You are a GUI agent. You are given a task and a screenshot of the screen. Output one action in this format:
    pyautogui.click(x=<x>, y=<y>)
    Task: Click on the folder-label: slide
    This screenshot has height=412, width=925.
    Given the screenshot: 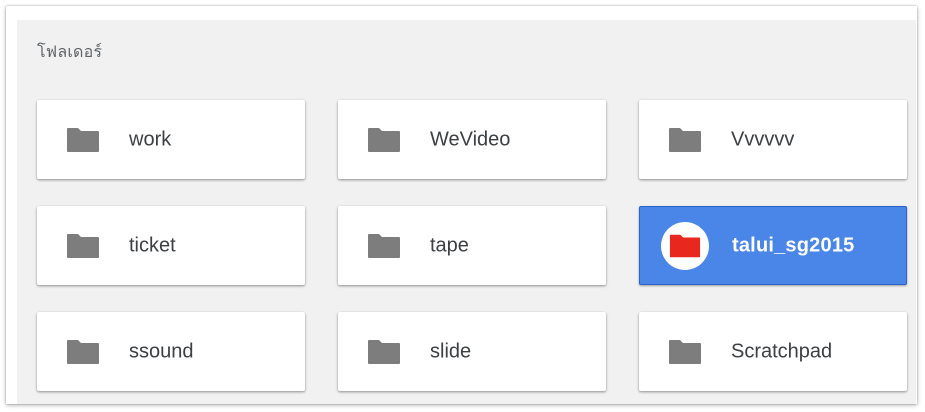 What is the action you would take?
    pyautogui.click(x=451, y=351)
    